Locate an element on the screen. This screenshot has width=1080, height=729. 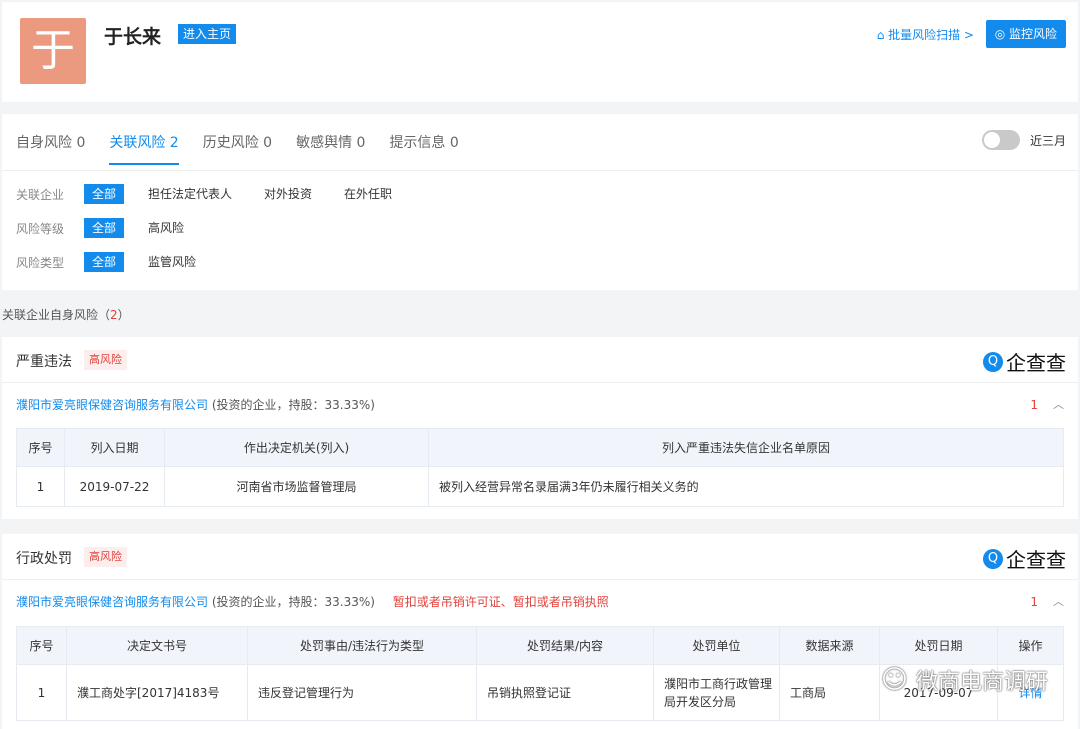
risk-tabs: 自身风险 0 关联风险 2 历史风险 0 敏感舆情 0 提示信息 0 is located at coordinates (237, 148).